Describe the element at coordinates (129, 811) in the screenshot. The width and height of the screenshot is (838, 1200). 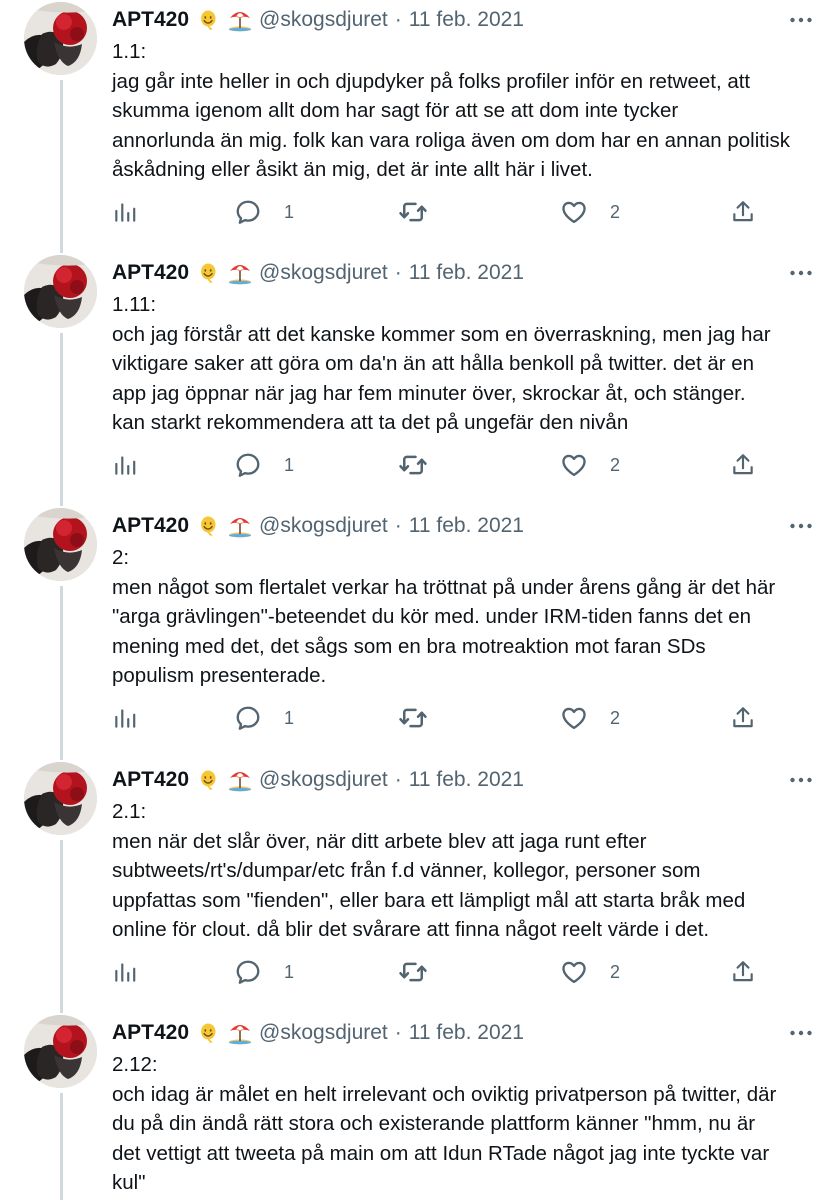
I see `tweet-text-line: 2.1:` at that location.